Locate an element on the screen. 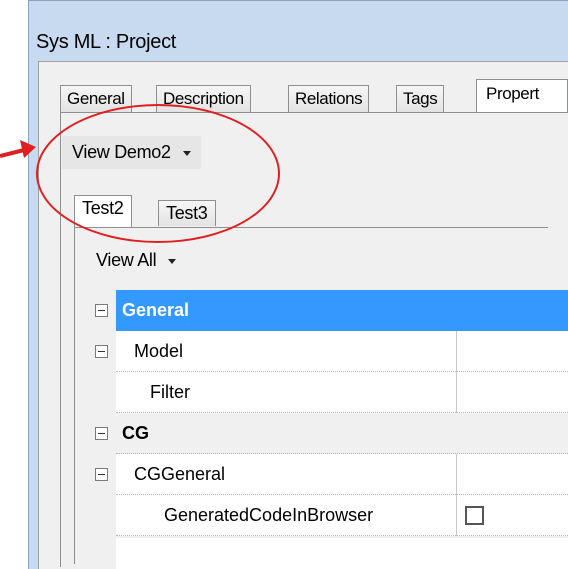  view-all-dropdown: View All is located at coordinates (136, 260).